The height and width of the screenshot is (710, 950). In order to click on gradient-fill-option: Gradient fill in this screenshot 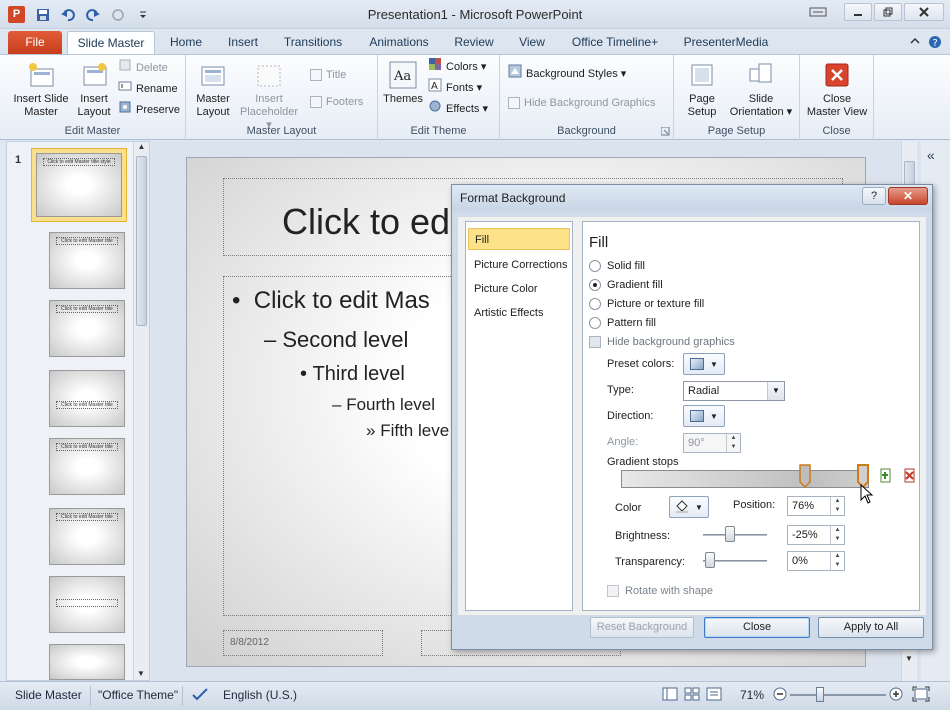, I will do `click(626, 285)`.